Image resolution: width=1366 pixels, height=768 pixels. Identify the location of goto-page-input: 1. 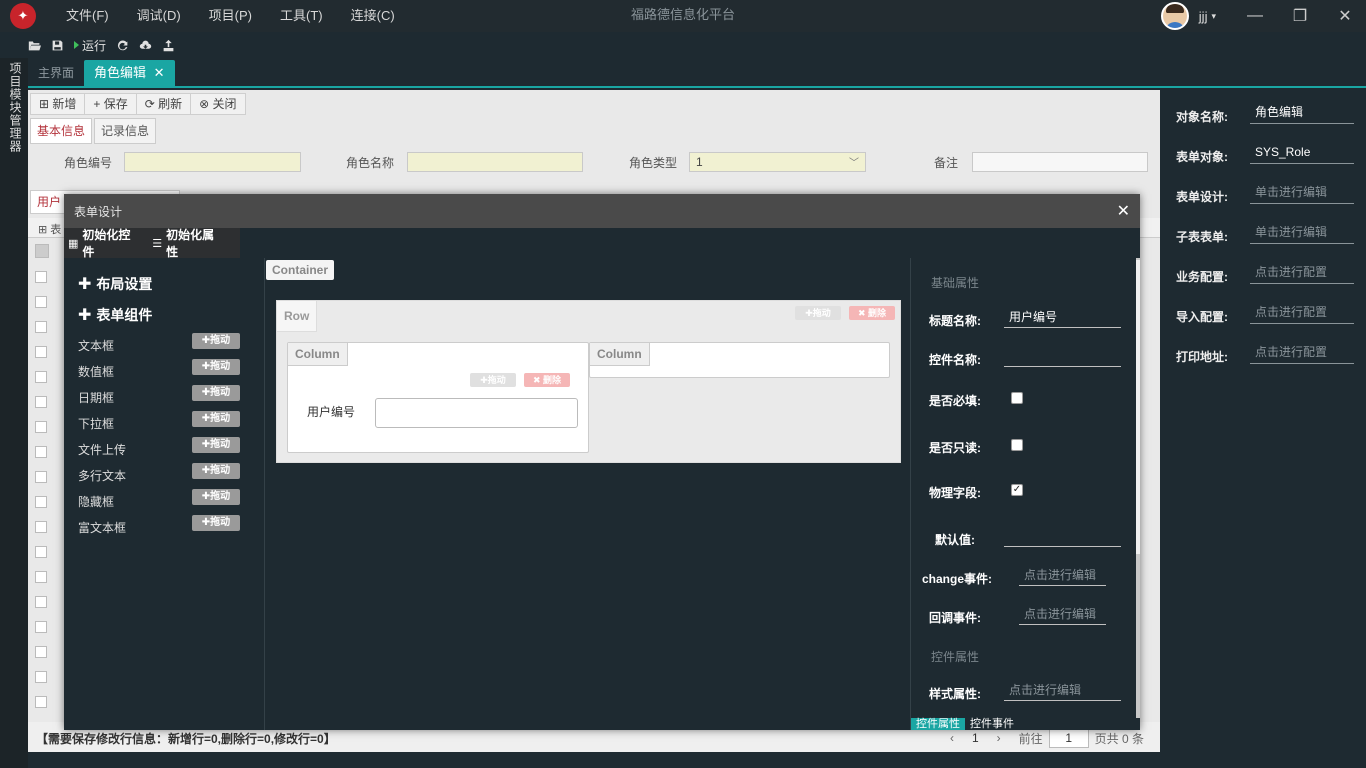
(1068, 738).